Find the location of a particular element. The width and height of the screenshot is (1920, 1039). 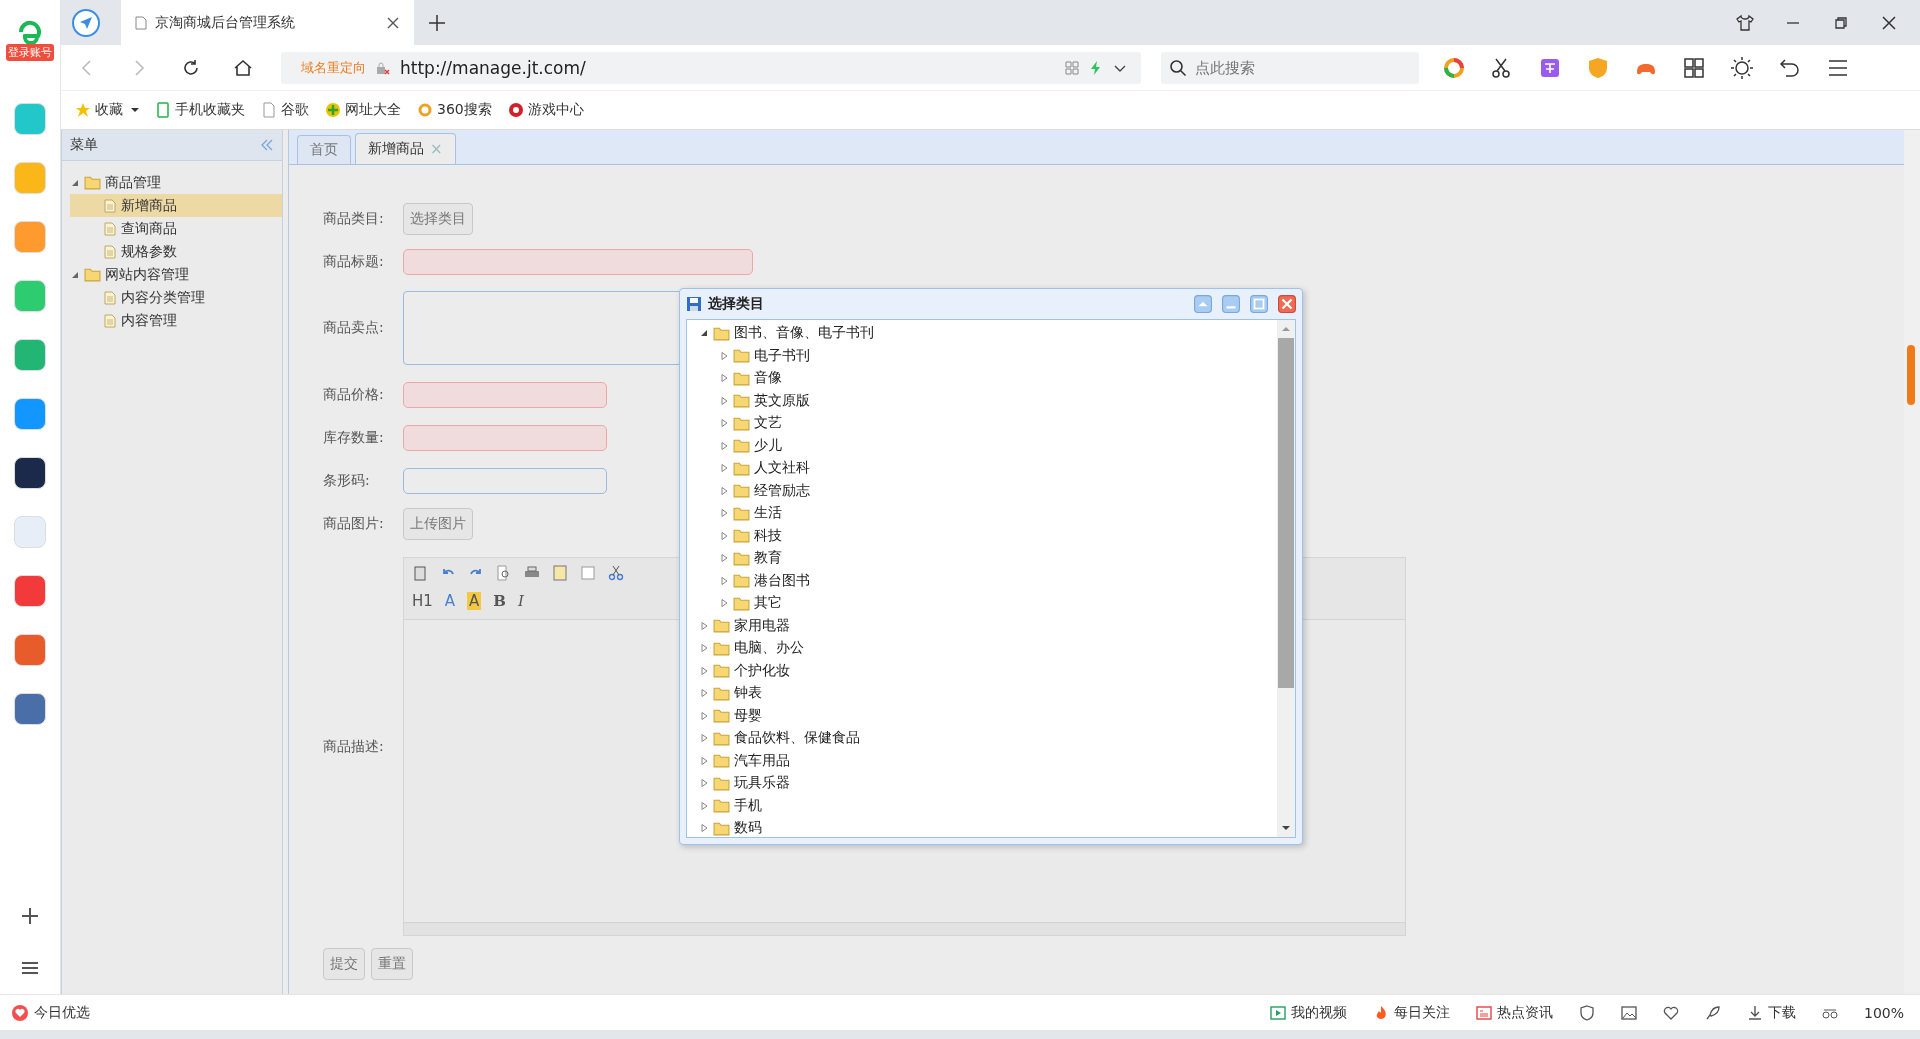

shield-icon is located at coordinates (1586, 1012).